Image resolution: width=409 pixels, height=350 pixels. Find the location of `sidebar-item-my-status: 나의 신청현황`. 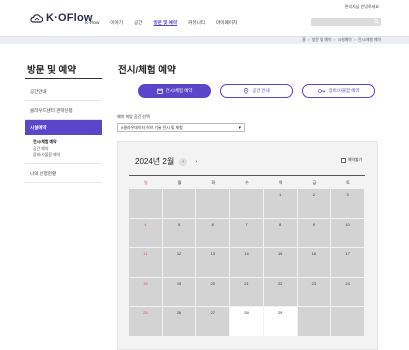

sidebar-item-my-status: 나의 신청현황 is located at coordinates (63, 173).